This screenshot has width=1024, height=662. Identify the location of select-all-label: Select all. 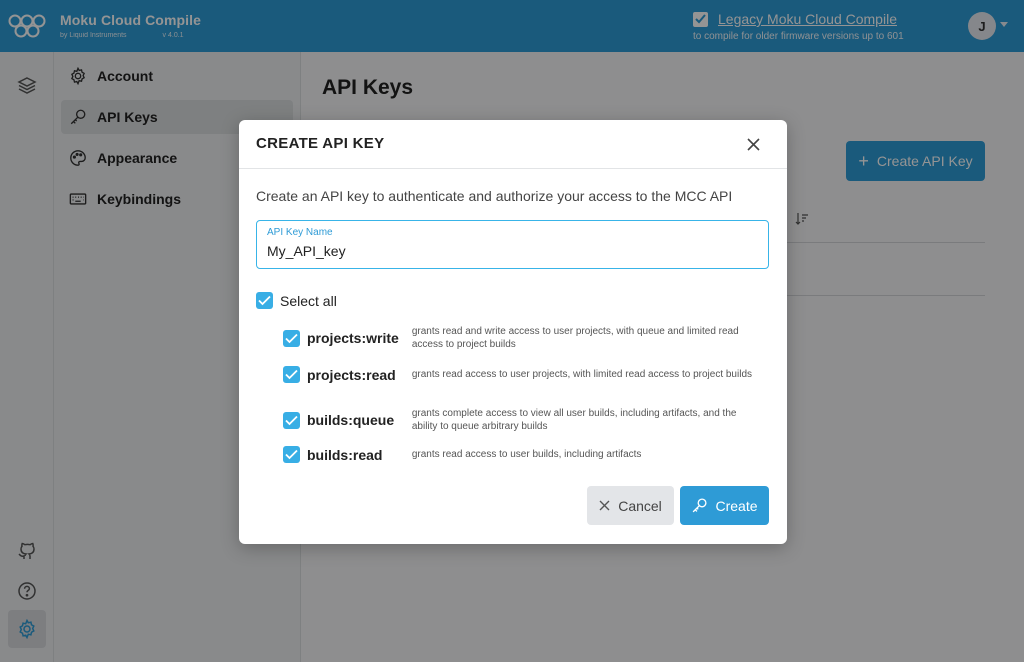
(308, 300).